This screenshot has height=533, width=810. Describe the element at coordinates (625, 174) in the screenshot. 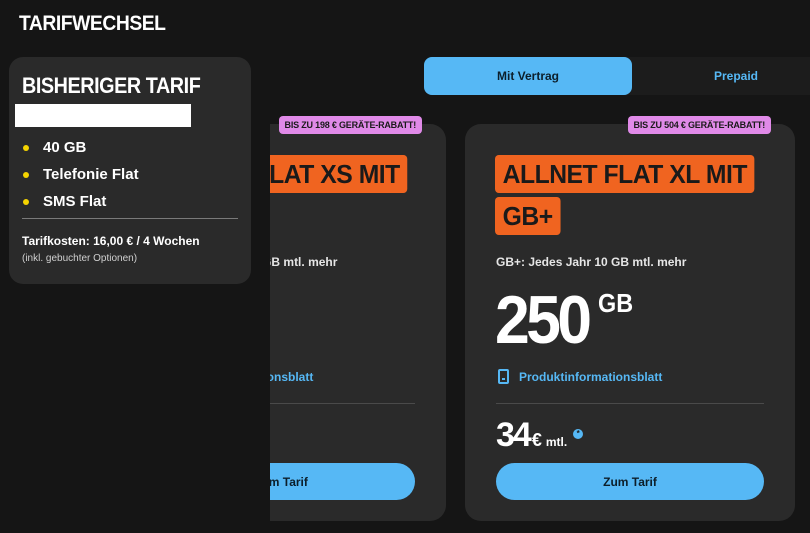

I see `tariff-title-line1: ALLNET FLAT XL MIT` at that location.